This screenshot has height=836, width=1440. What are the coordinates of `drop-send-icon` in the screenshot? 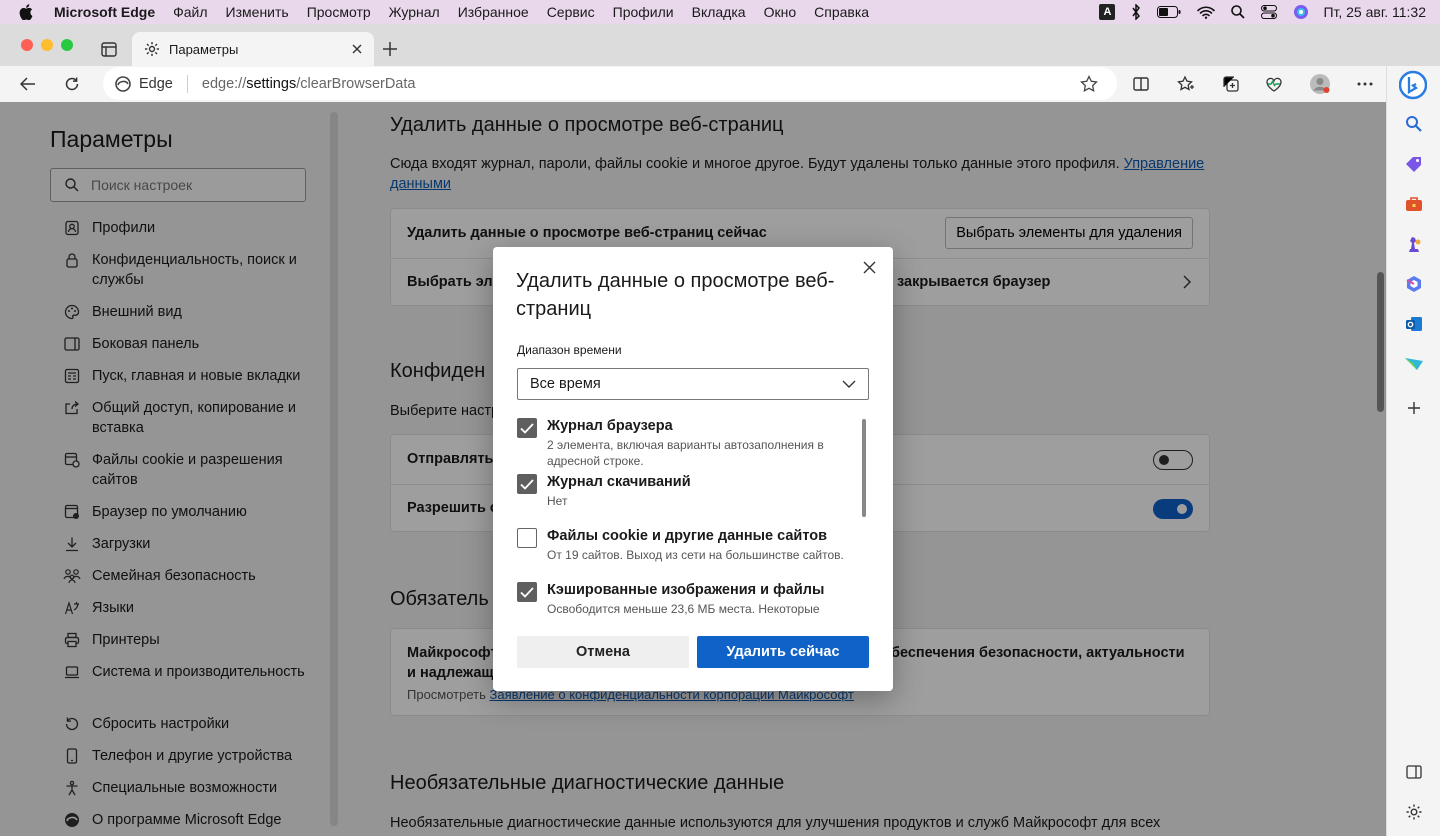 It's located at (1414, 364).